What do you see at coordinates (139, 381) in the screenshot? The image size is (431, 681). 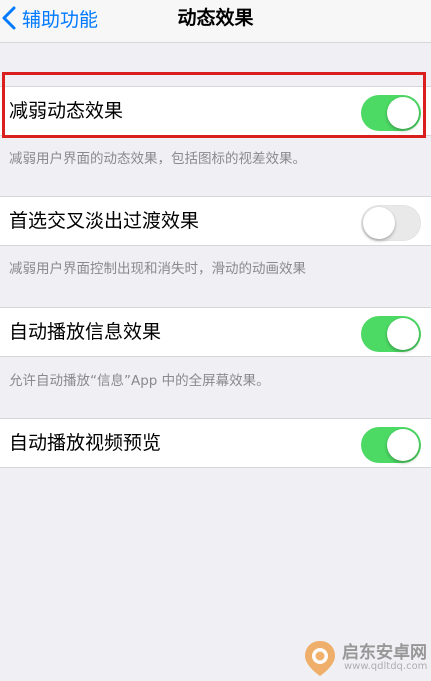 I see `setting-footnote: 允许自动播放“信息”App 中的全屏幕效果。` at bounding box center [139, 381].